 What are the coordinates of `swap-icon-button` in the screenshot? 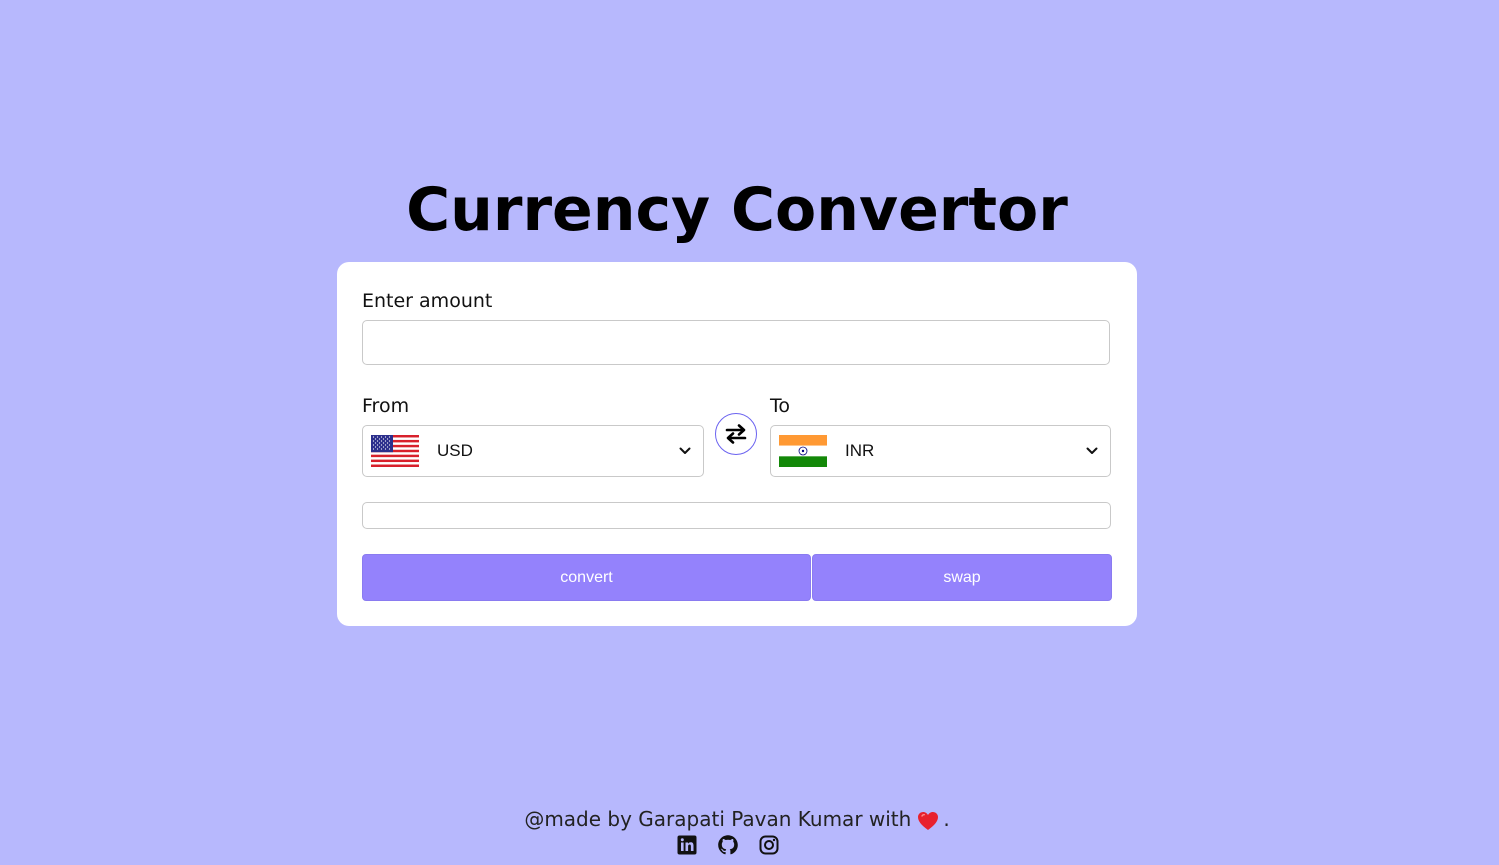 It's located at (736, 434).